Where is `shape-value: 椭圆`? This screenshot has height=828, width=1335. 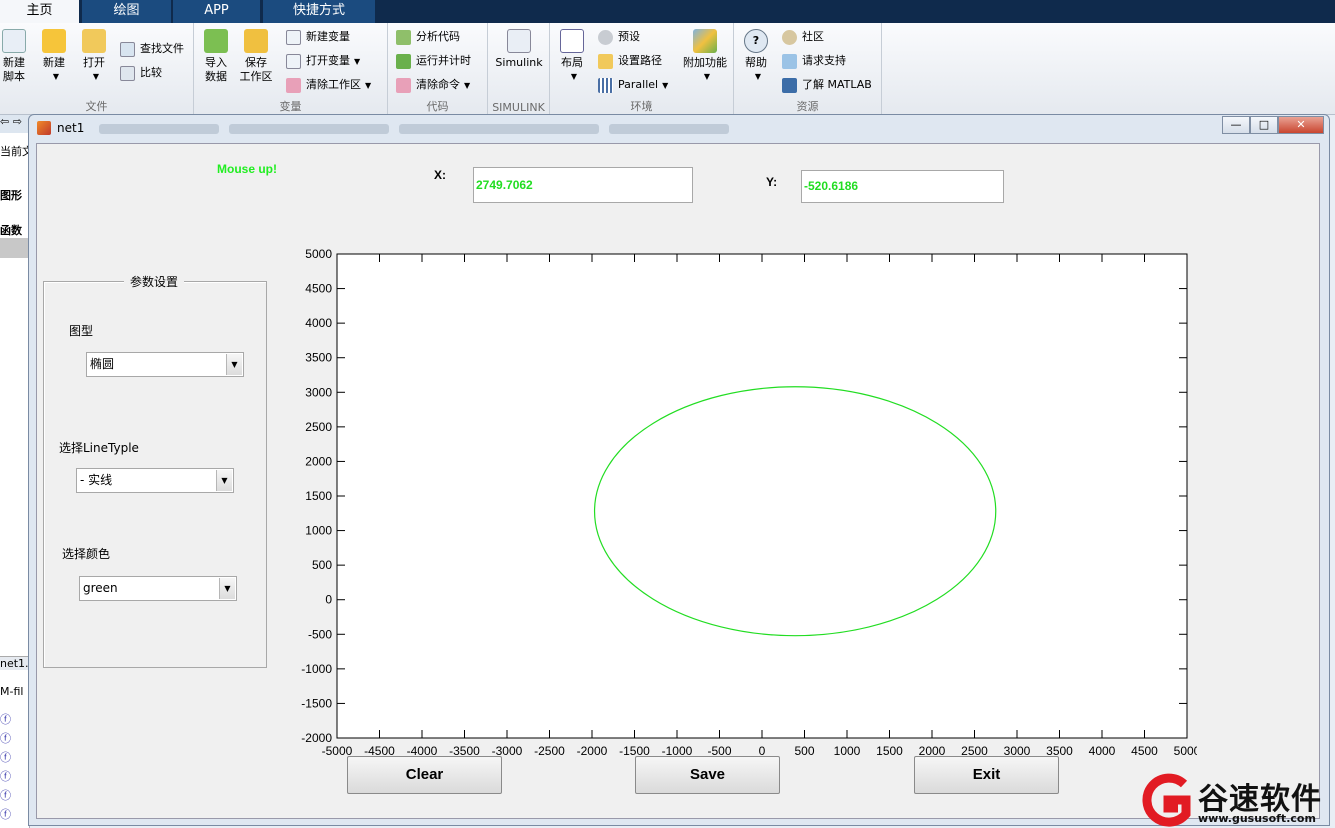 shape-value: 椭圆 is located at coordinates (102, 364).